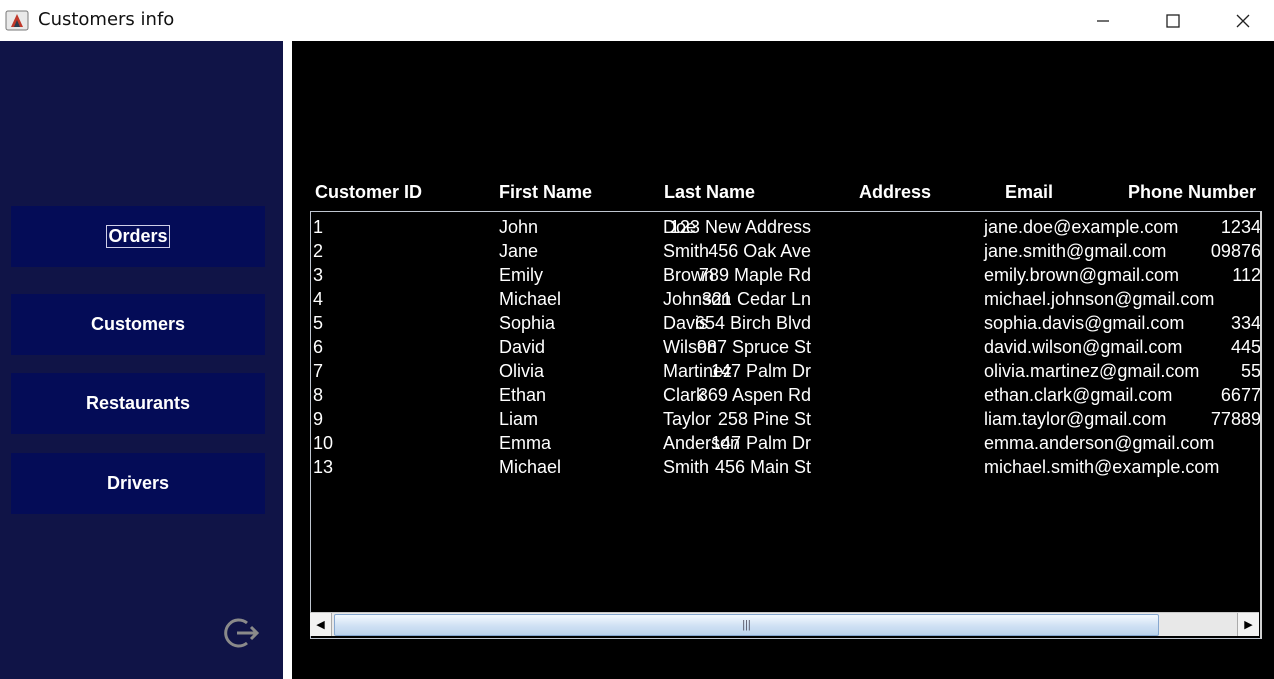 This screenshot has height=679, width=1274. Describe the element at coordinates (368, 192) in the screenshot. I see `header-customer-id: Customer ID` at that location.